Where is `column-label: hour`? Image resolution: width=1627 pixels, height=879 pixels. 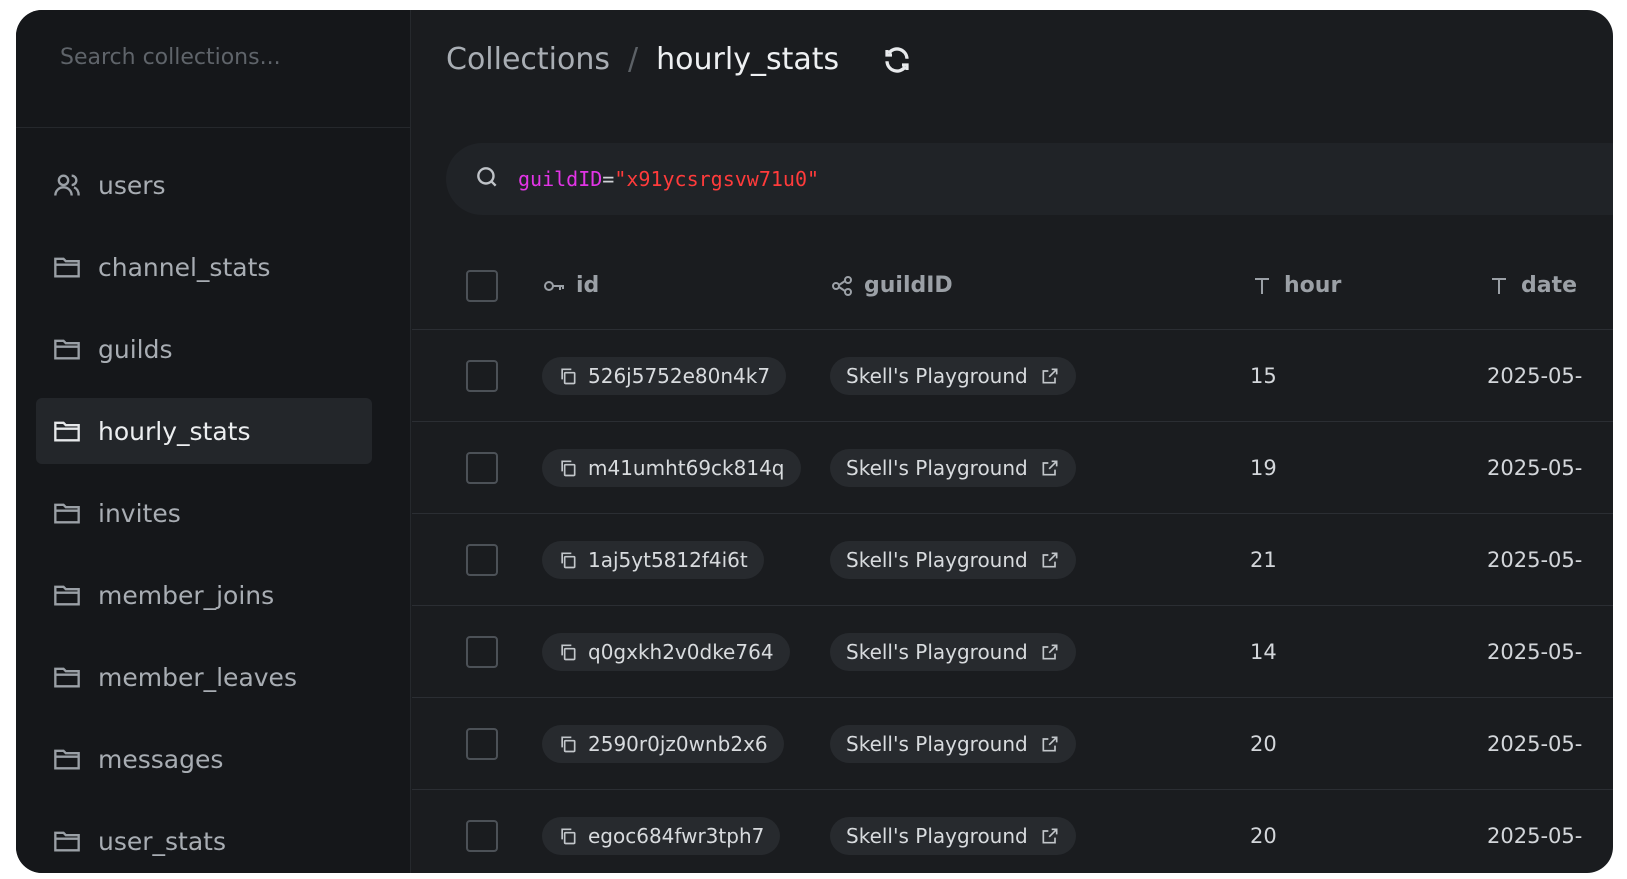
column-label: hour is located at coordinates (1313, 285).